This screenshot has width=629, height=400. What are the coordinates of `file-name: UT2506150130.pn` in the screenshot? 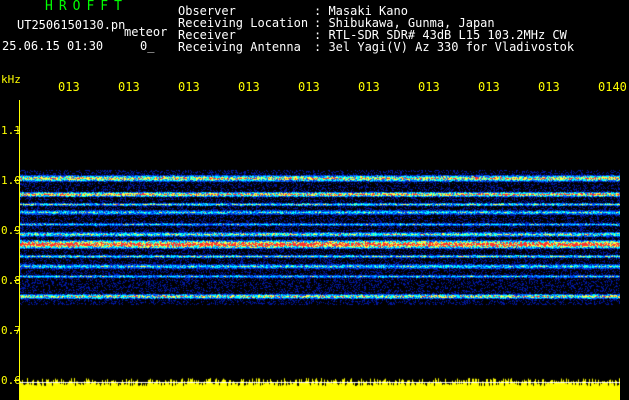 It's located at (71, 25).